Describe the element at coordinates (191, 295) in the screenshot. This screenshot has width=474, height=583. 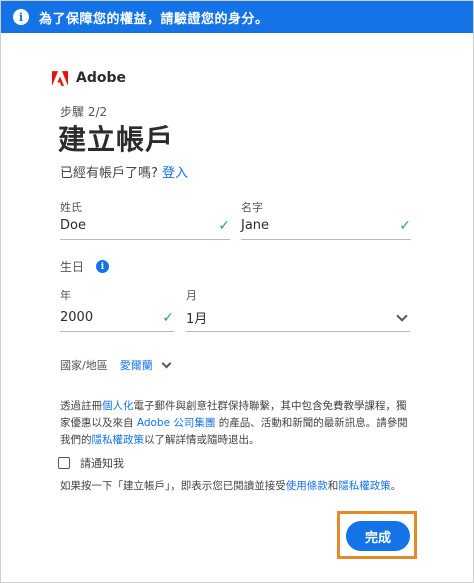
I see `month-label: 月` at that location.